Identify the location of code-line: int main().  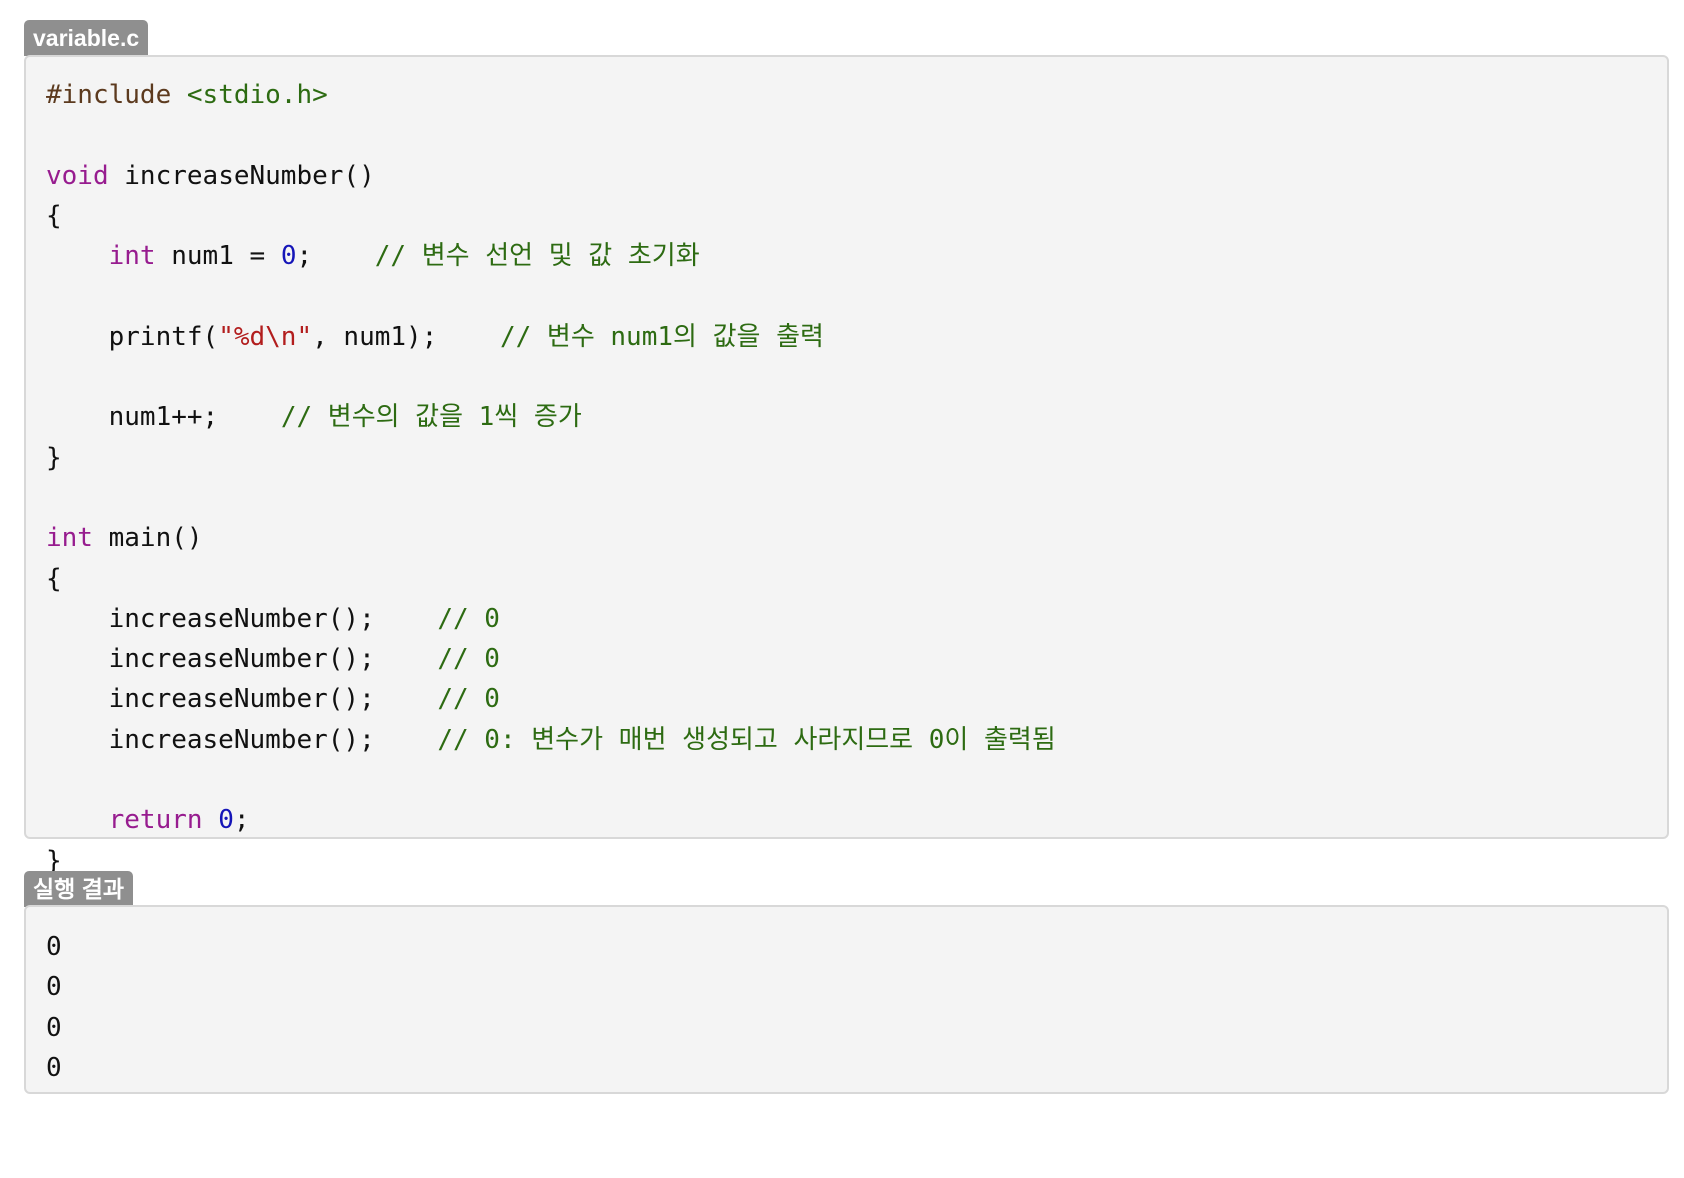
(124, 538).